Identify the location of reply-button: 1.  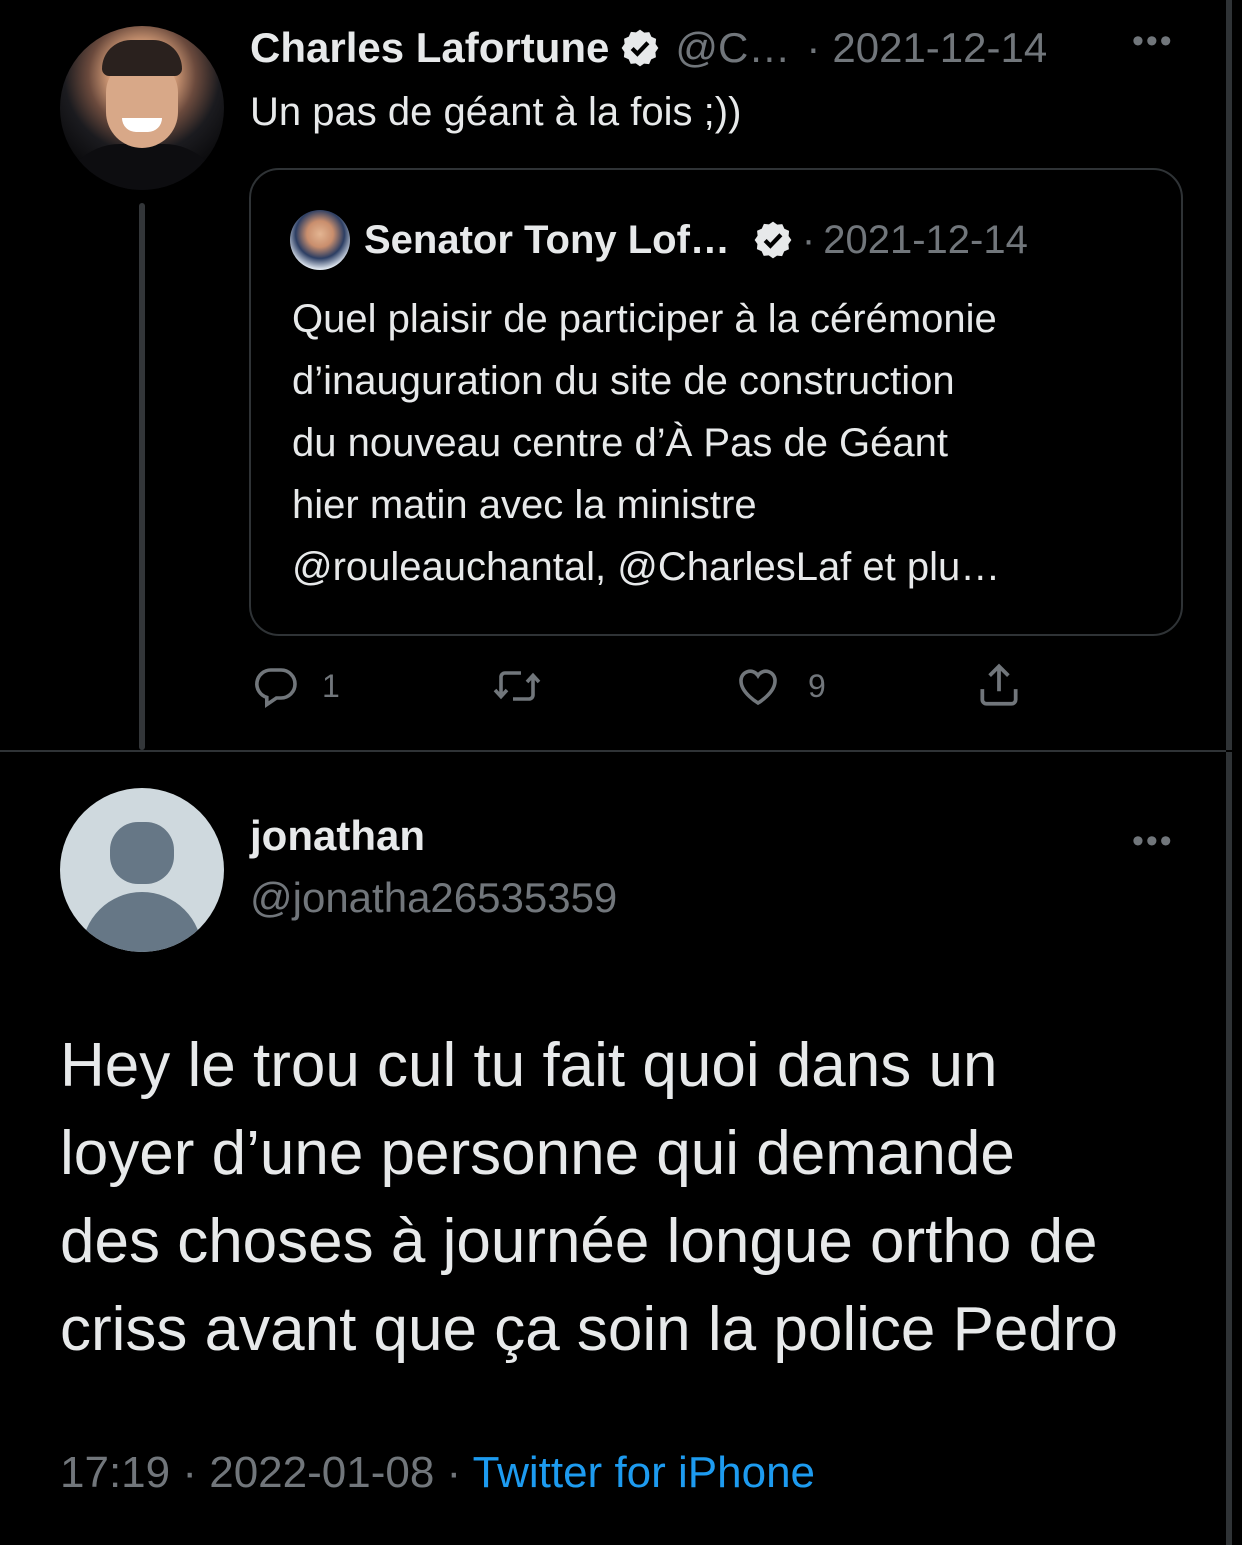
(296, 686).